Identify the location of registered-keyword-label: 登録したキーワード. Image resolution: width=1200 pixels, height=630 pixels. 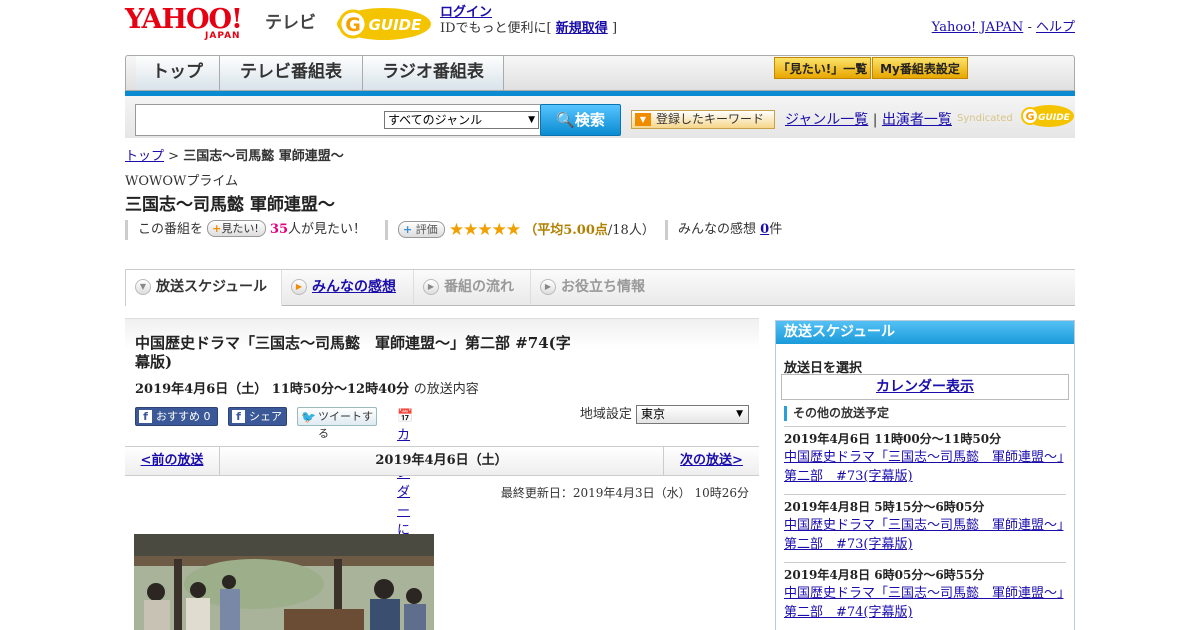
(710, 119).